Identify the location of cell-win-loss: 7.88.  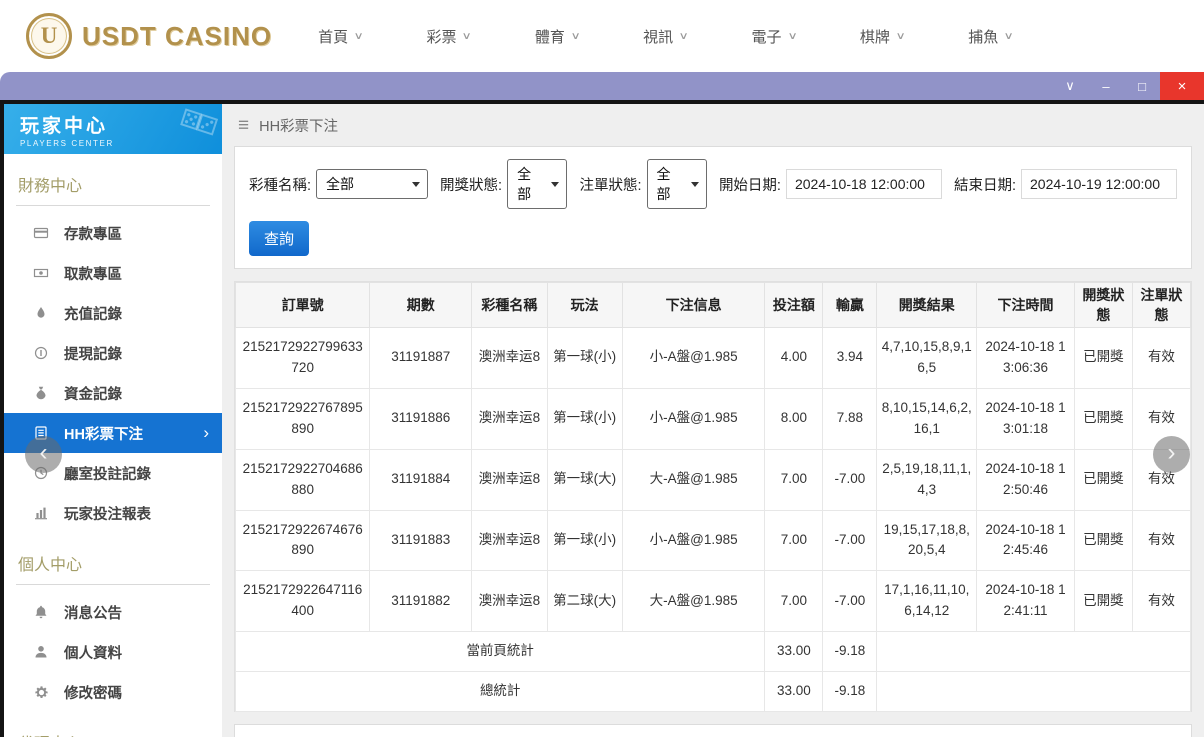
(850, 418).